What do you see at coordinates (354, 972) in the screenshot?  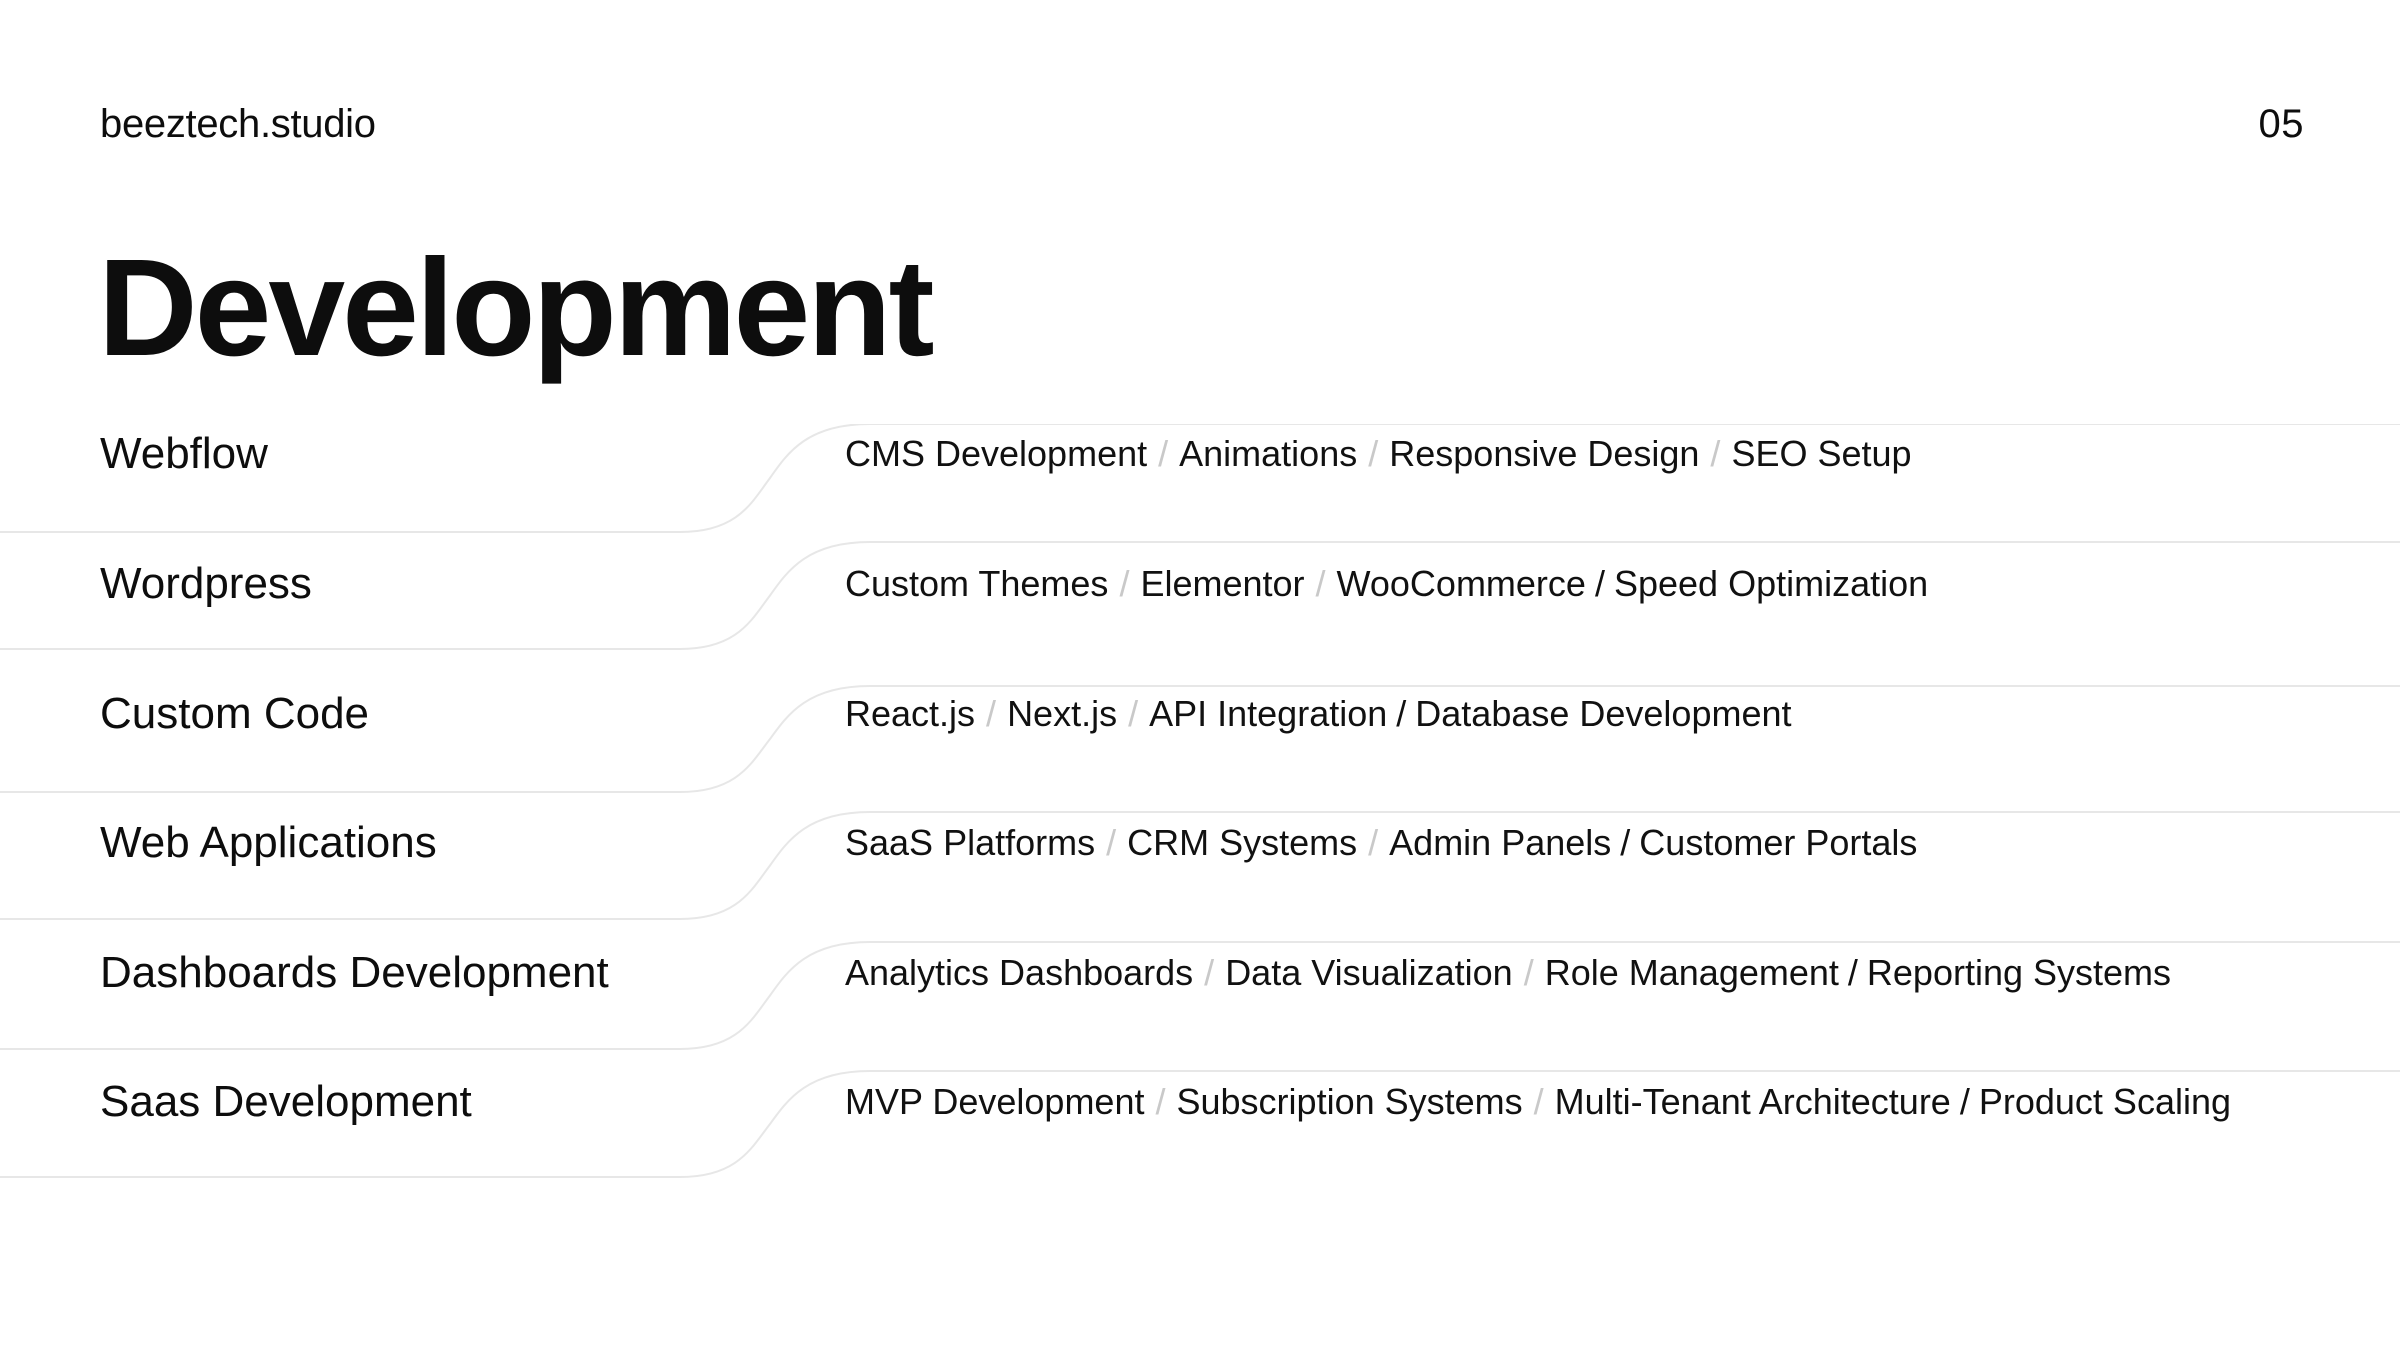 I see `service-title: Dashboards Development` at bounding box center [354, 972].